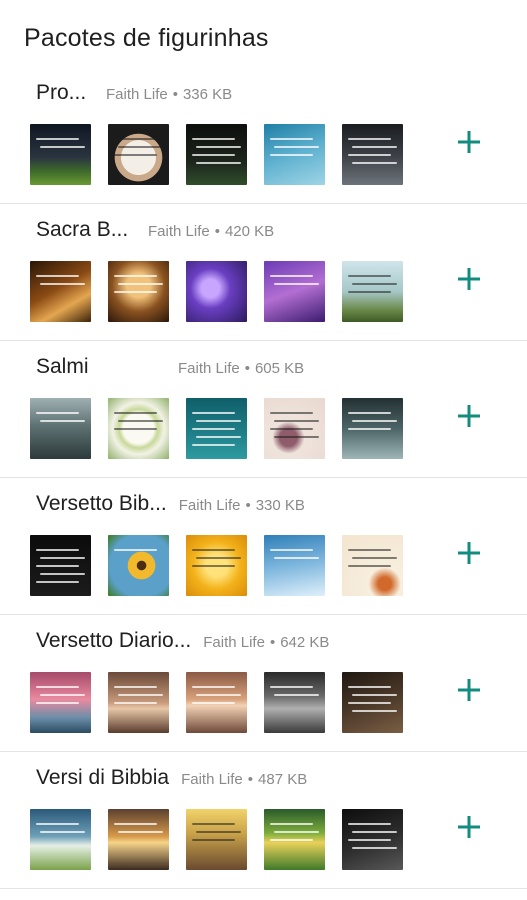 The image size is (527, 900). I want to click on sunflower-blue-sky-sticker, so click(138, 565).